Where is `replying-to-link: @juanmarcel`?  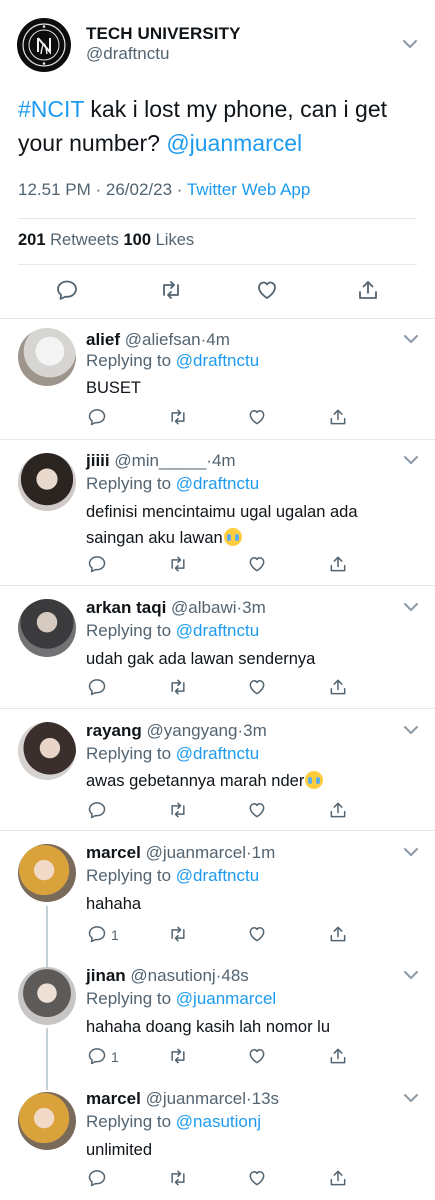 replying-to-link: @juanmarcel is located at coordinates (226, 998).